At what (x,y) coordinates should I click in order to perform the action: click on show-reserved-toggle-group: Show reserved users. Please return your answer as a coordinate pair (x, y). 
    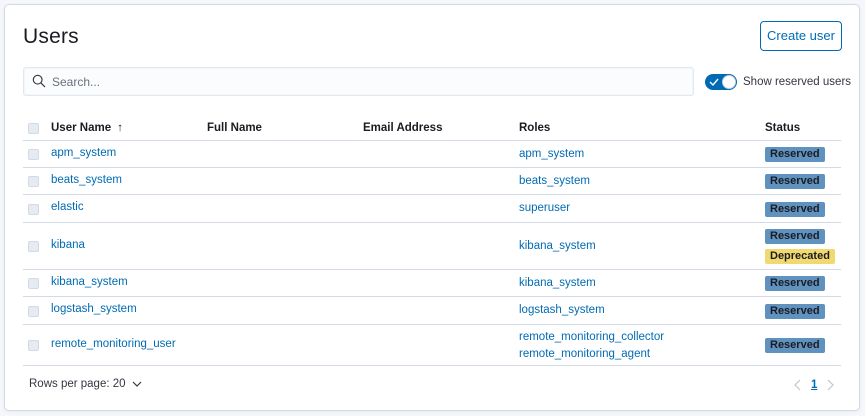
    Looking at the image, I should click on (778, 82).